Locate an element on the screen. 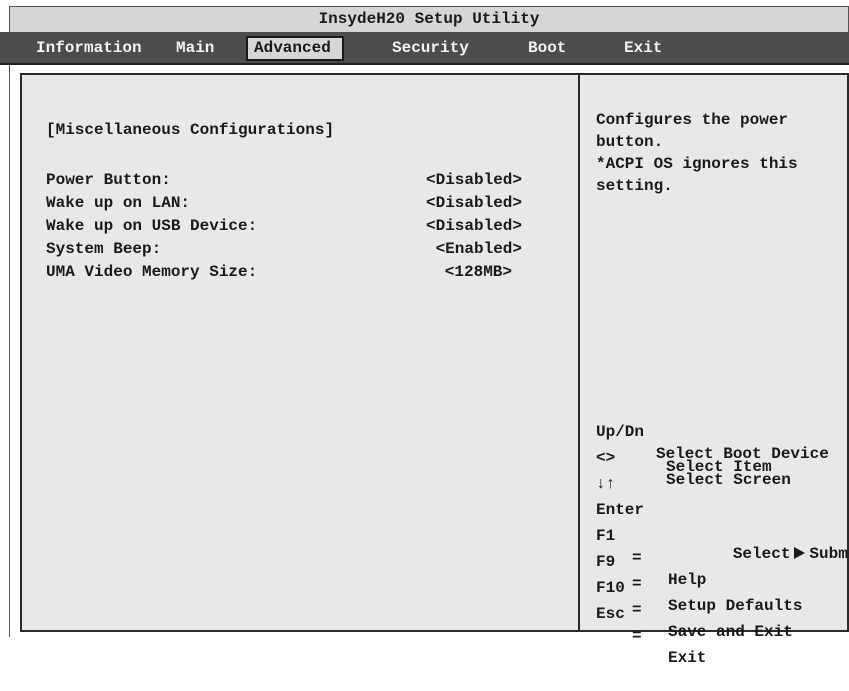  key-f10: F10 = Save and Exit is located at coordinates (721, 598).